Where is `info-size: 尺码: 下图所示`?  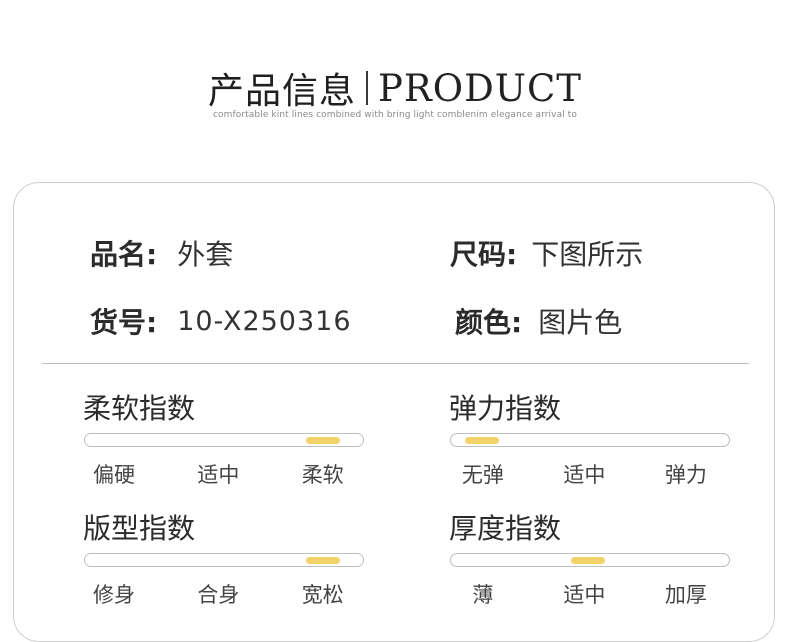
info-size: 尺码: 下图所示 is located at coordinates (546, 253).